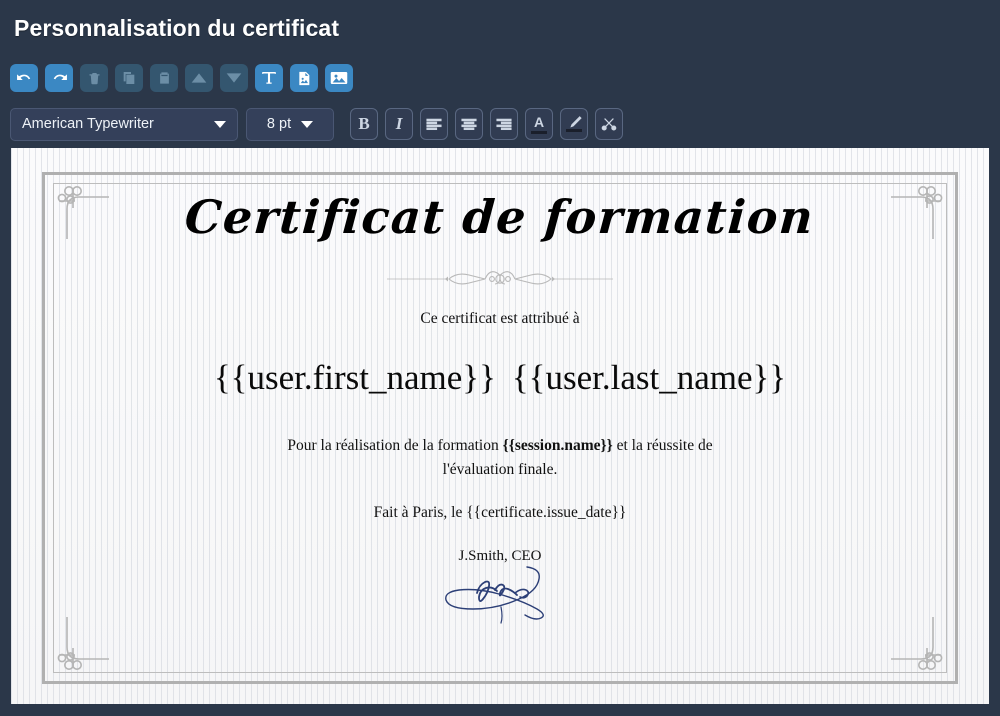 The height and width of the screenshot is (716, 1000). Describe the element at coordinates (279, 124) in the screenshot. I see `font-size-value: 8 pt` at that location.